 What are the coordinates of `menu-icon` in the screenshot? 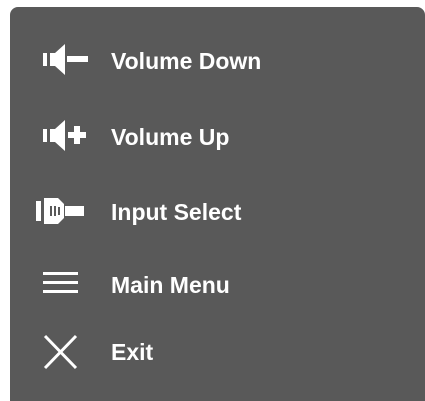 It's located at (63, 285).